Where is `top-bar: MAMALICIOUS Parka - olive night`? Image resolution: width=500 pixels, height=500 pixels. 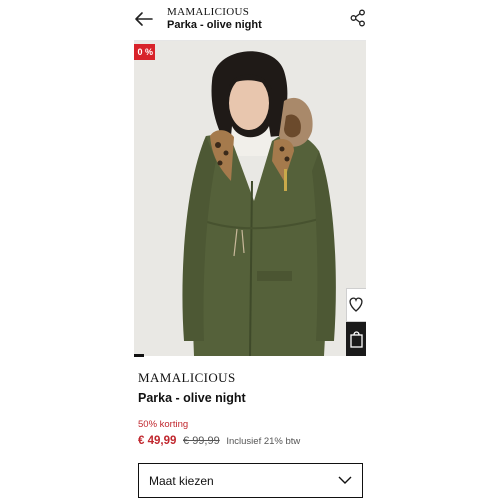 top-bar: MAMALICIOUS Parka - olive night is located at coordinates (250, 20).